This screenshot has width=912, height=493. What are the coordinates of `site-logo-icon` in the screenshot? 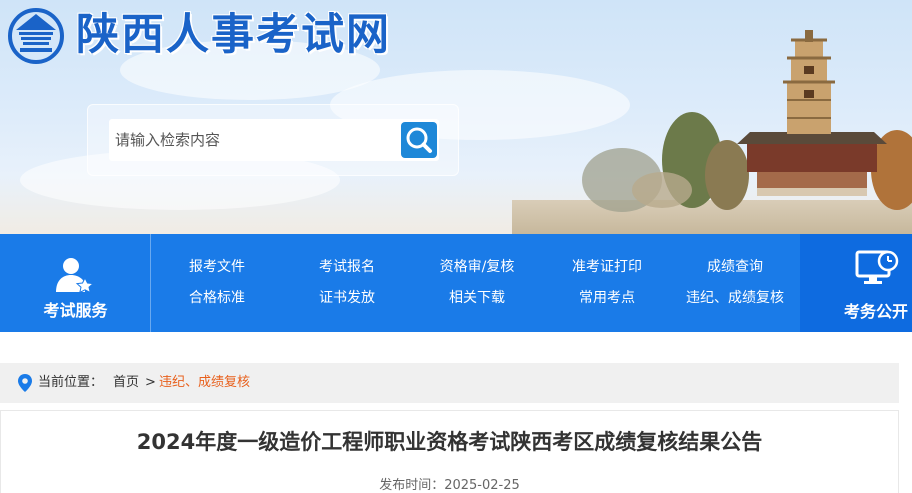 It's located at (36, 36).